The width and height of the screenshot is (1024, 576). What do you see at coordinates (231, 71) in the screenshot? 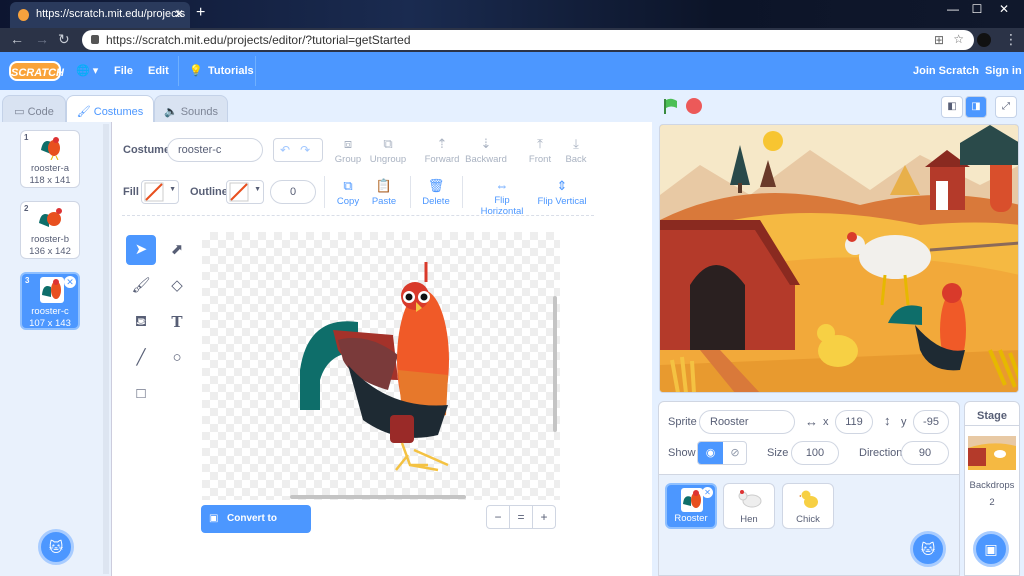
I see `tutorials-menu: Tutorials` at bounding box center [231, 71].